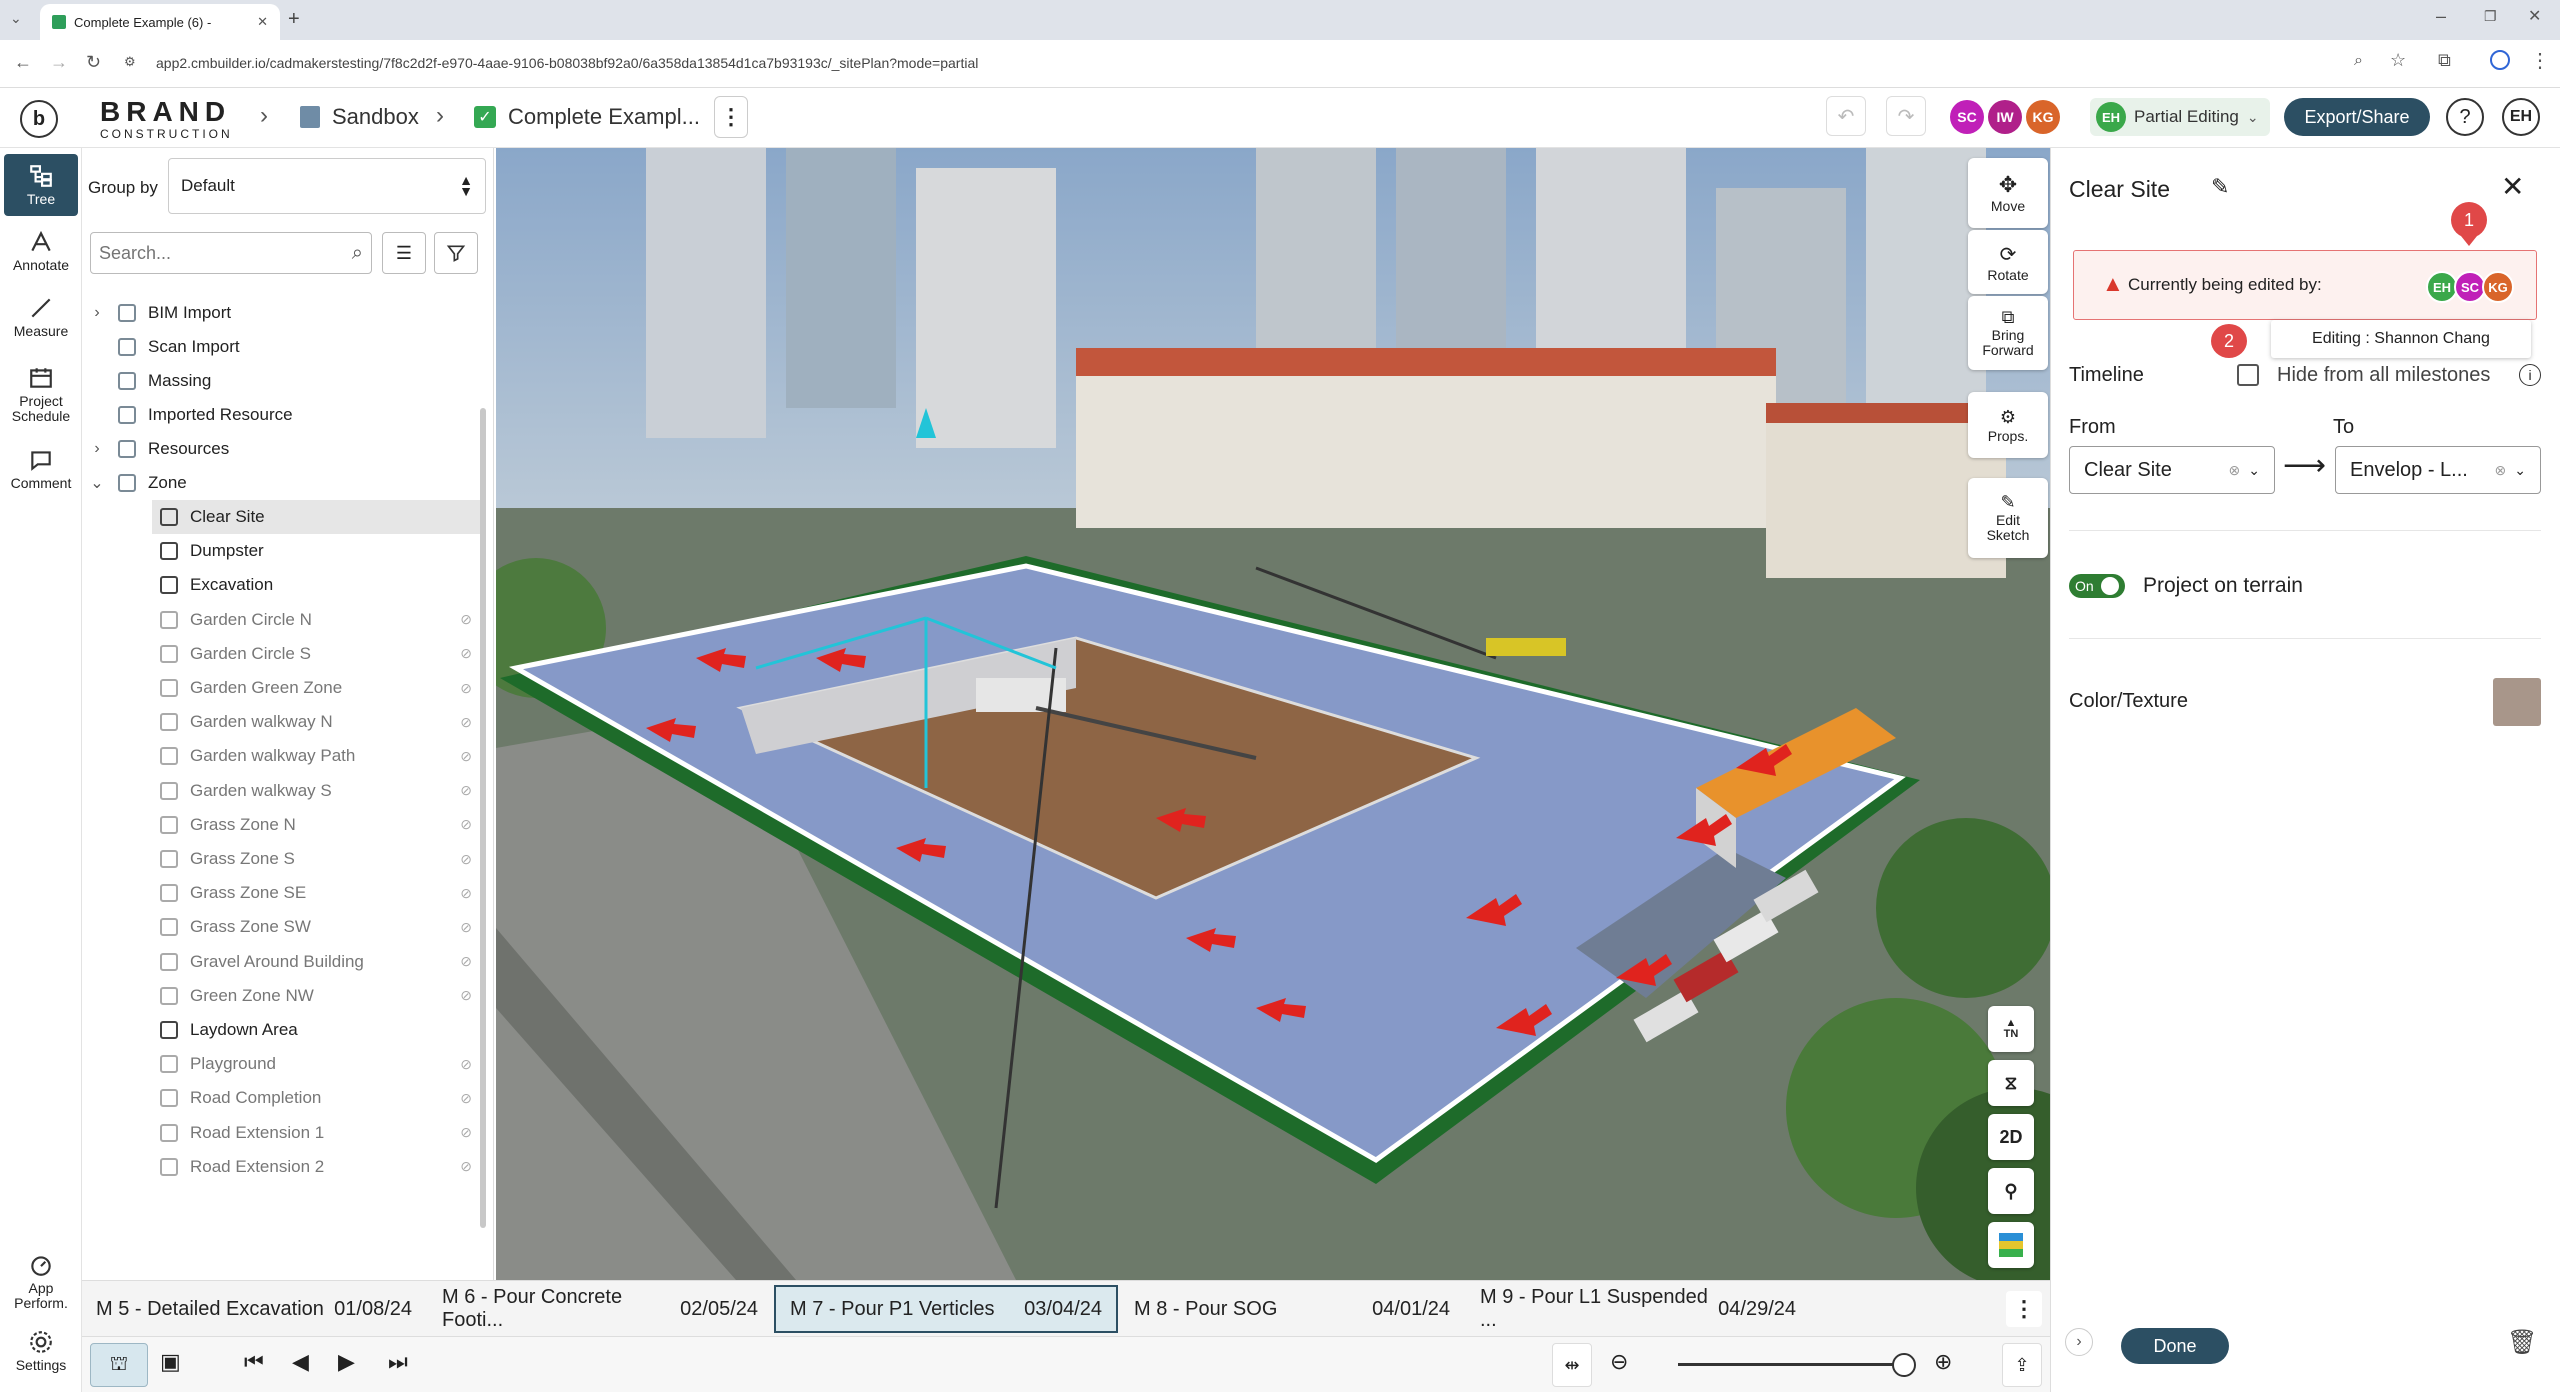 This screenshot has height=1392, width=2560. Describe the element at coordinates (282, 415) in the screenshot. I see `tree-item: Imported Resource` at that location.